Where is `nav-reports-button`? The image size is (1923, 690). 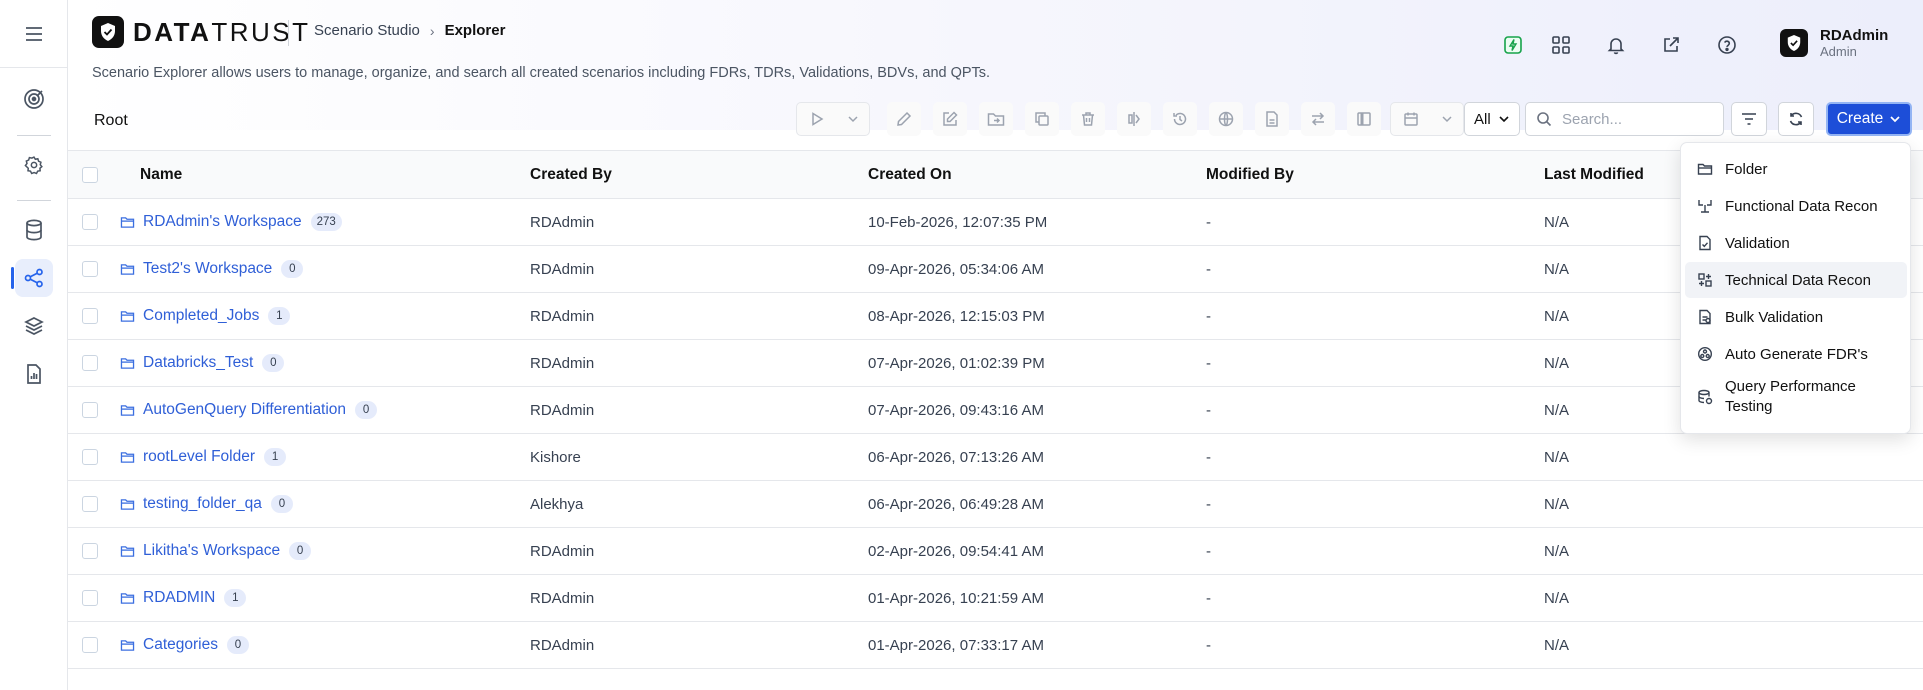
nav-reports-button is located at coordinates (34, 374).